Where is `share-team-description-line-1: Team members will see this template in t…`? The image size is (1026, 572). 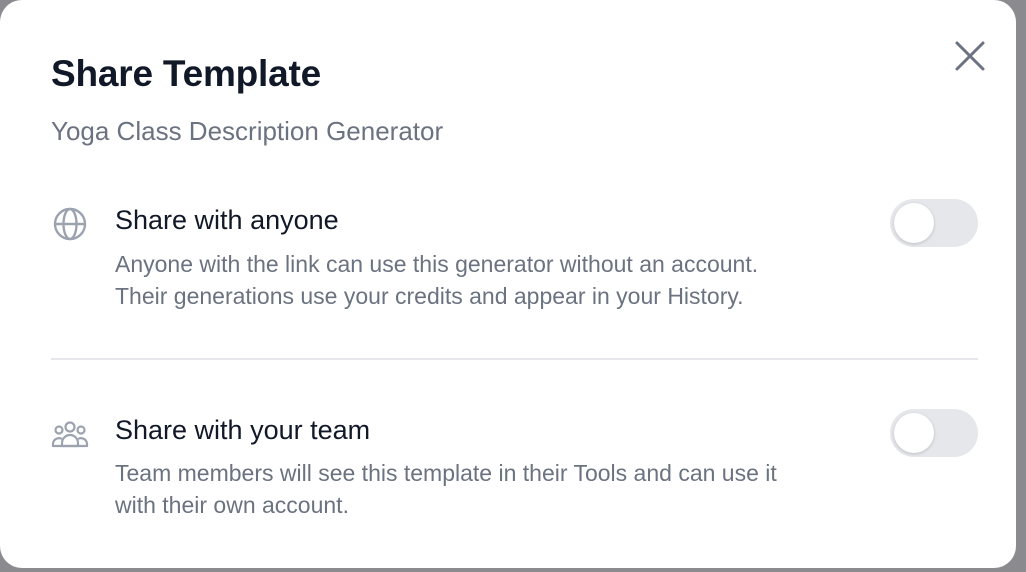
share-team-description-line-1: Team members will see this template in t… is located at coordinates (446, 473).